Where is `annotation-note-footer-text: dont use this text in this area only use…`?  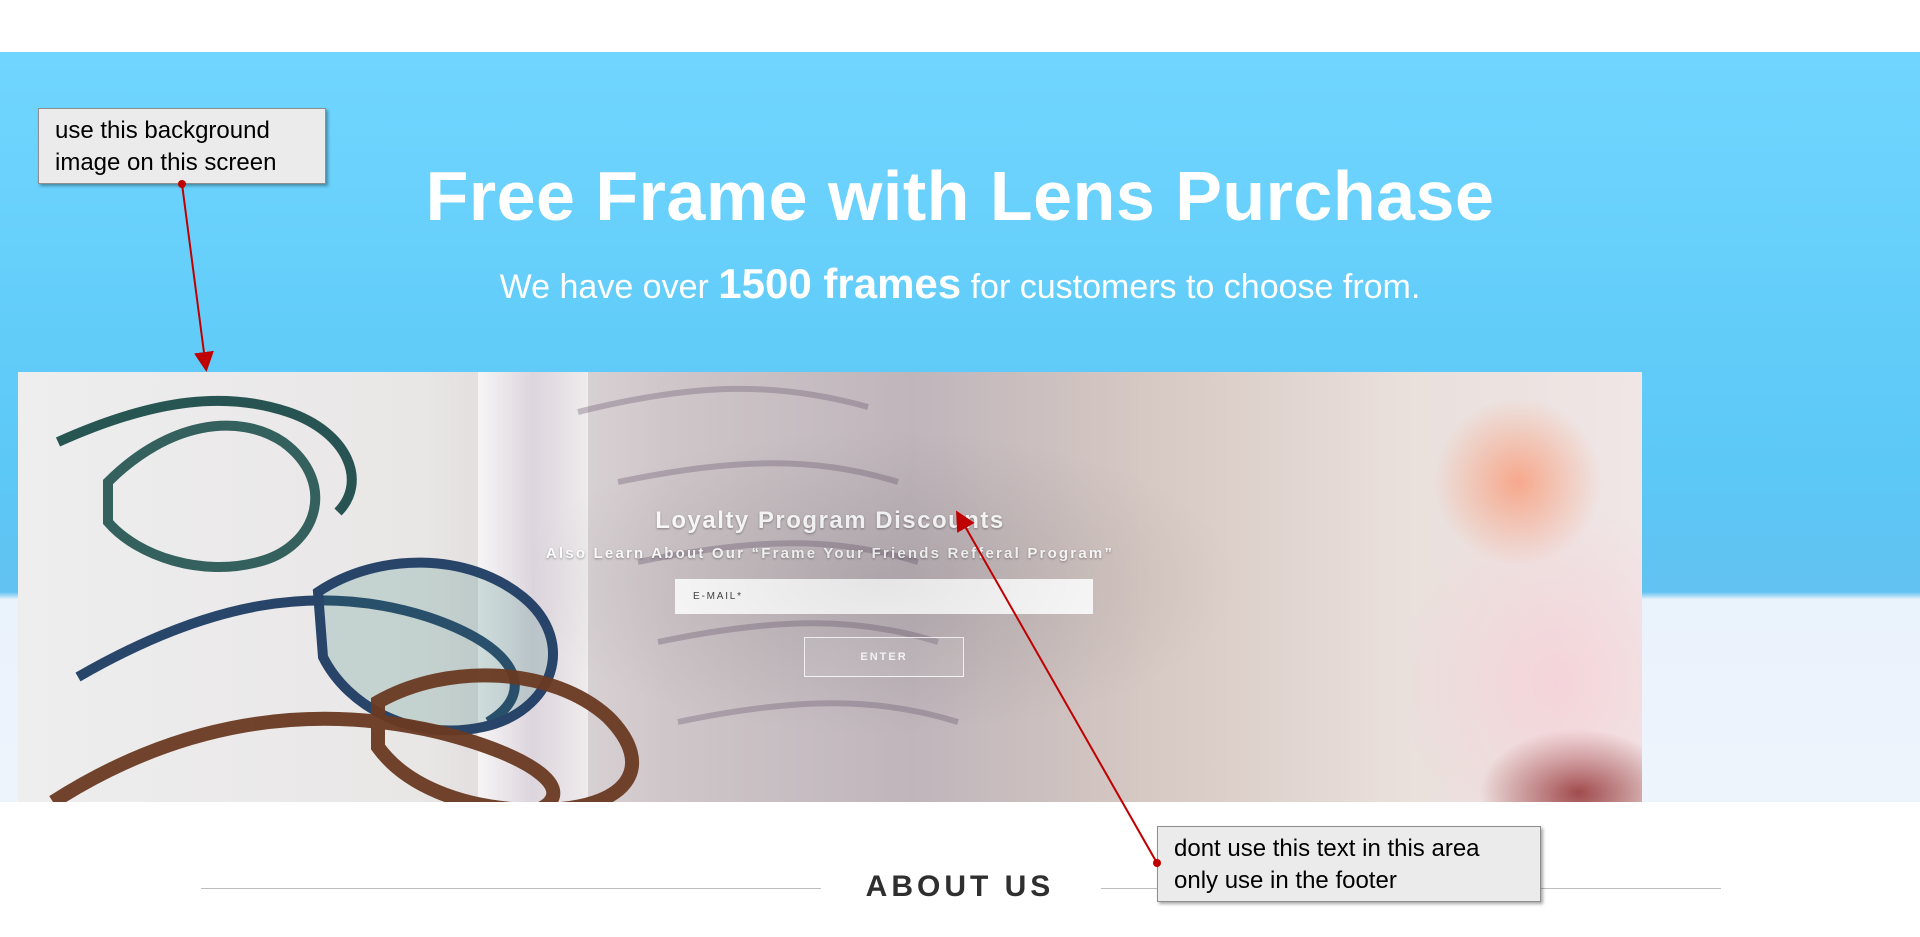
annotation-note-footer-text: dont use this text in this area only use… is located at coordinates (1349, 864).